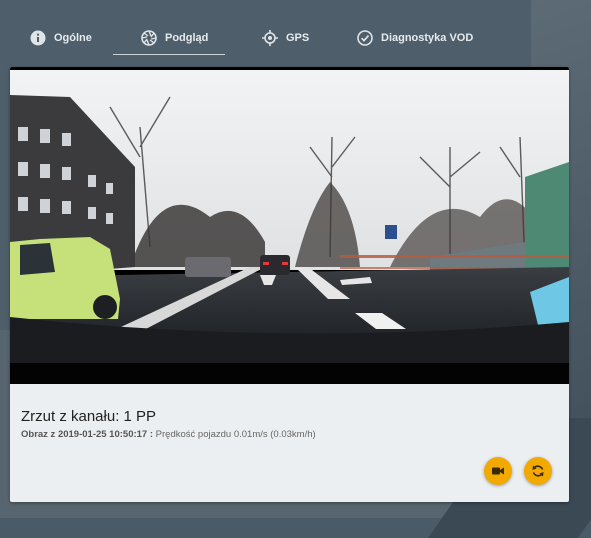  I want to click on tab-diagnostics-label: Diagnostyka VOD, so click(427, 38).